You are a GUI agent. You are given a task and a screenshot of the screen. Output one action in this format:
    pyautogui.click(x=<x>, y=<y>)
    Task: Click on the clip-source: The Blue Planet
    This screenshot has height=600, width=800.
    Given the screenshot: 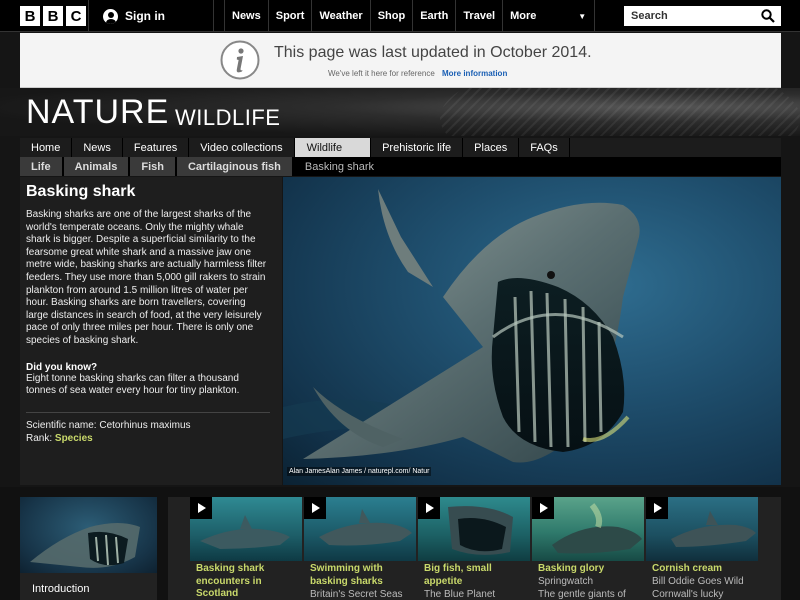 What is the action you would take?
    pyautogui.click(x=460, y=594)
    